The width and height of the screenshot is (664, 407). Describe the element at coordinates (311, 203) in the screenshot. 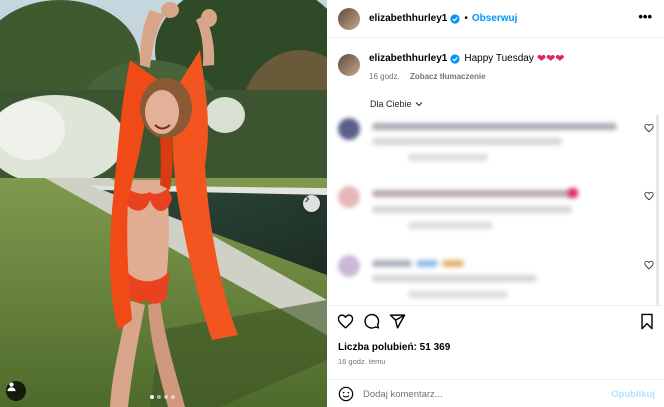

I see `next-photo-button` at that location.